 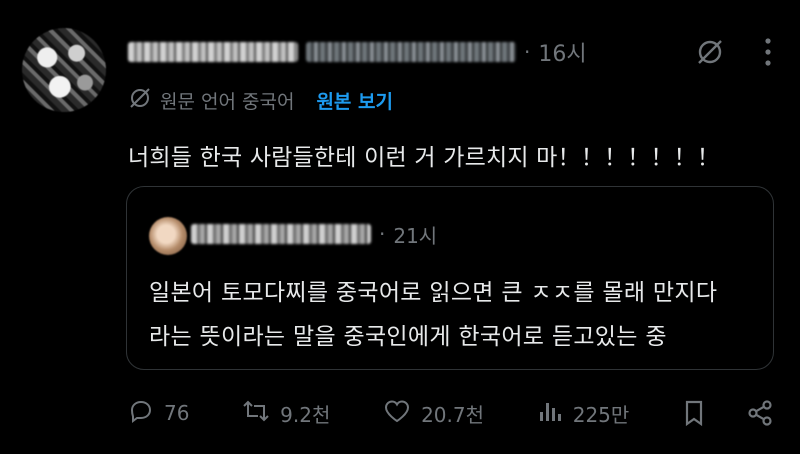 I want to click on grok-icon, so click(x=710, y=52).